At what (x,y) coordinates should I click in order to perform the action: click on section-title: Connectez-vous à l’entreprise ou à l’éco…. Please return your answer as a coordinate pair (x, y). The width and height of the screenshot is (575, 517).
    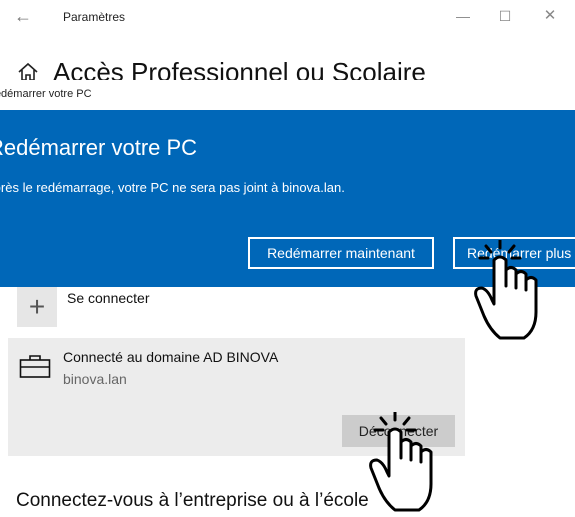
    Looking at the image, I should click on (192, 500).